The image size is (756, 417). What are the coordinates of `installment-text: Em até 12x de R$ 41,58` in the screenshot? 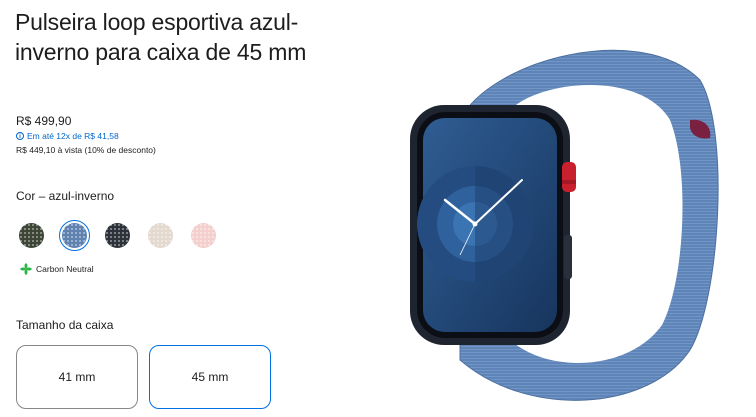 It's located at (73, 136).